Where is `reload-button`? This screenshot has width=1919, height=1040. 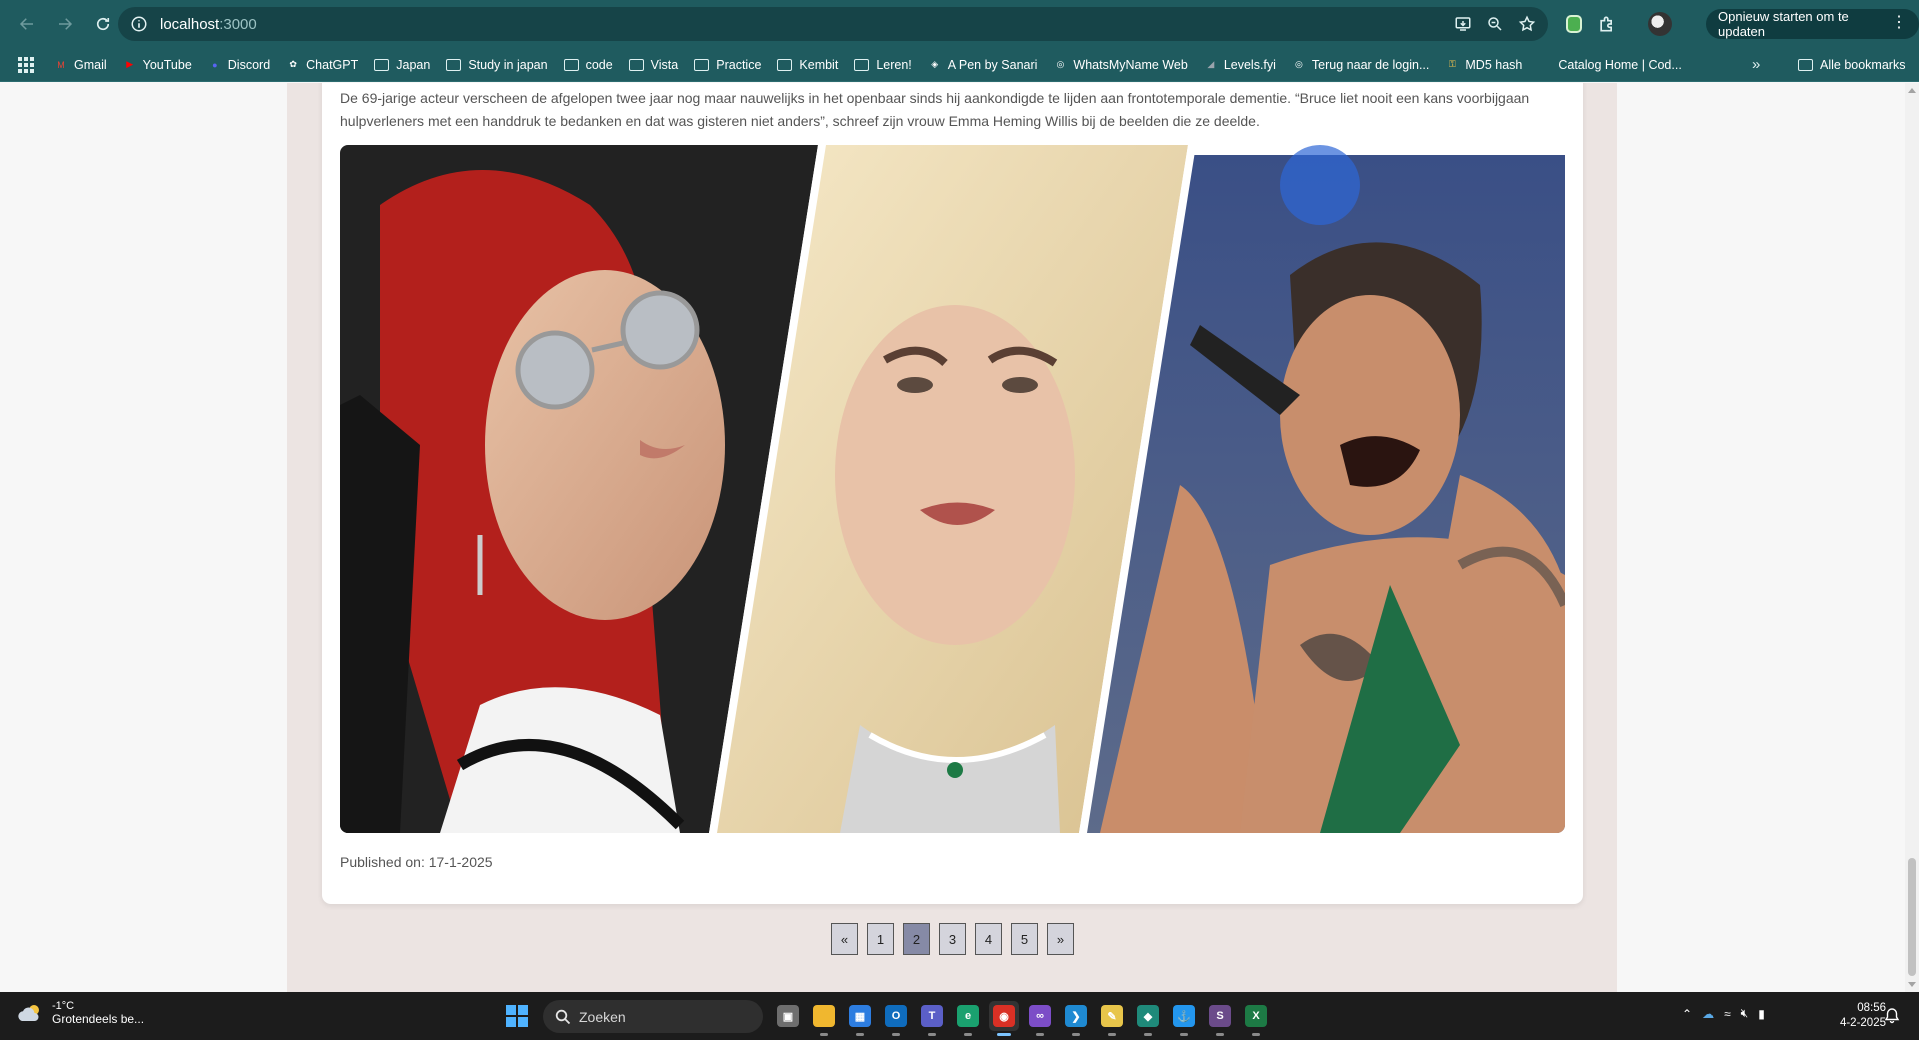 reload-button is located at coordinates (103, 24).